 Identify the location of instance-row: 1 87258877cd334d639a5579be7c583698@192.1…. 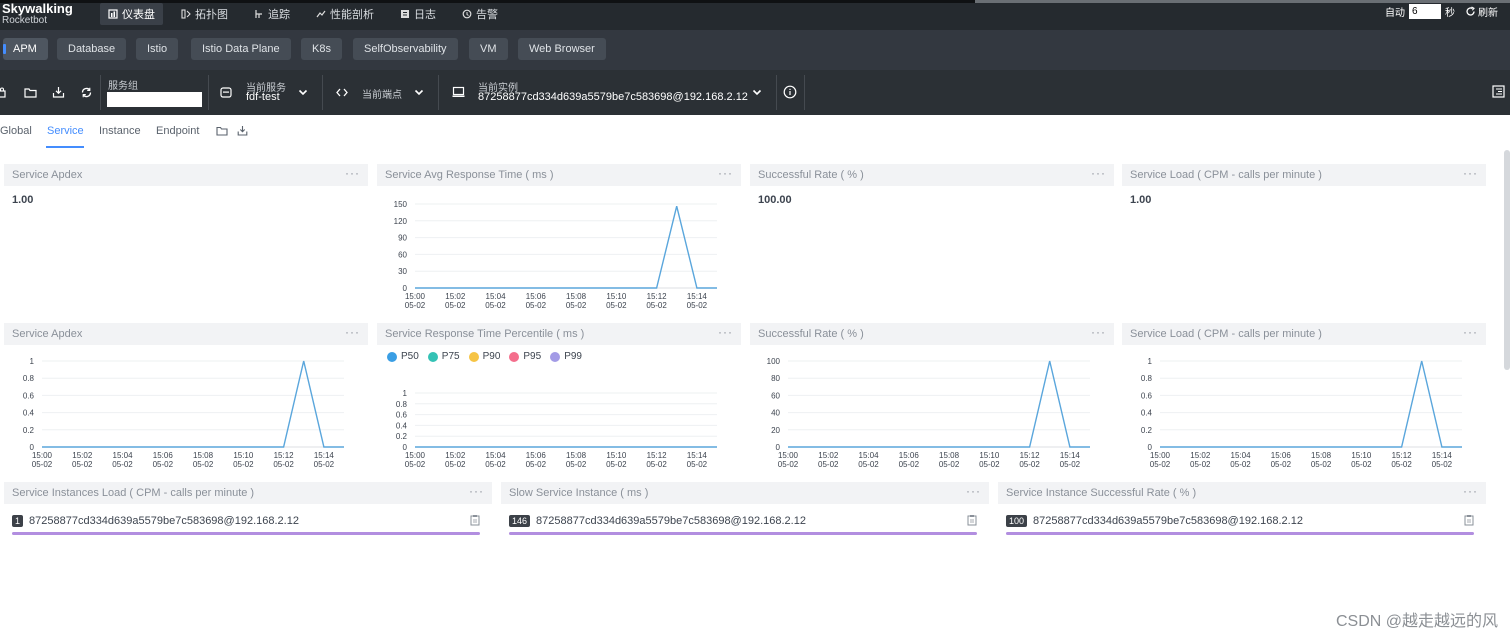
(247, 521).